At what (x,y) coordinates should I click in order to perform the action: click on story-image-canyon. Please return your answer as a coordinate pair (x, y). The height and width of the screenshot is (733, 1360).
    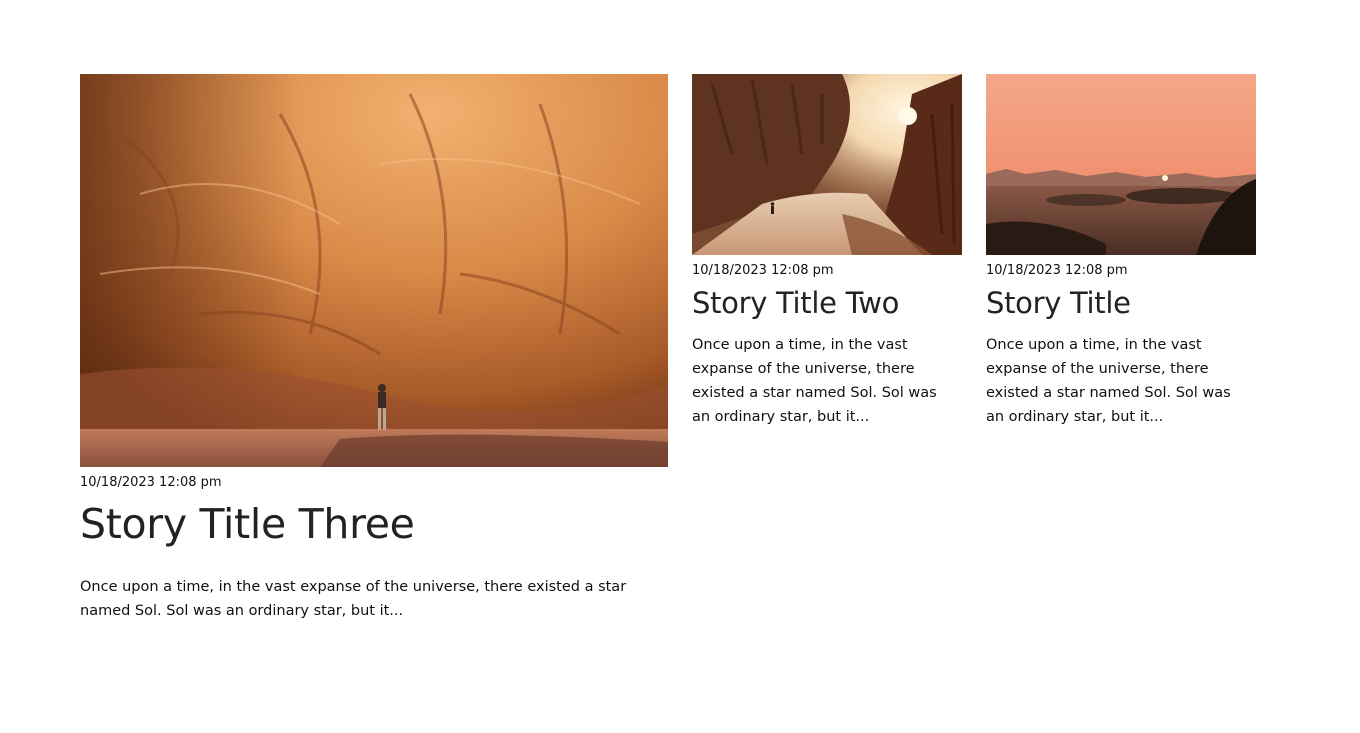
    Looking at the image, I should click on (827, 164).